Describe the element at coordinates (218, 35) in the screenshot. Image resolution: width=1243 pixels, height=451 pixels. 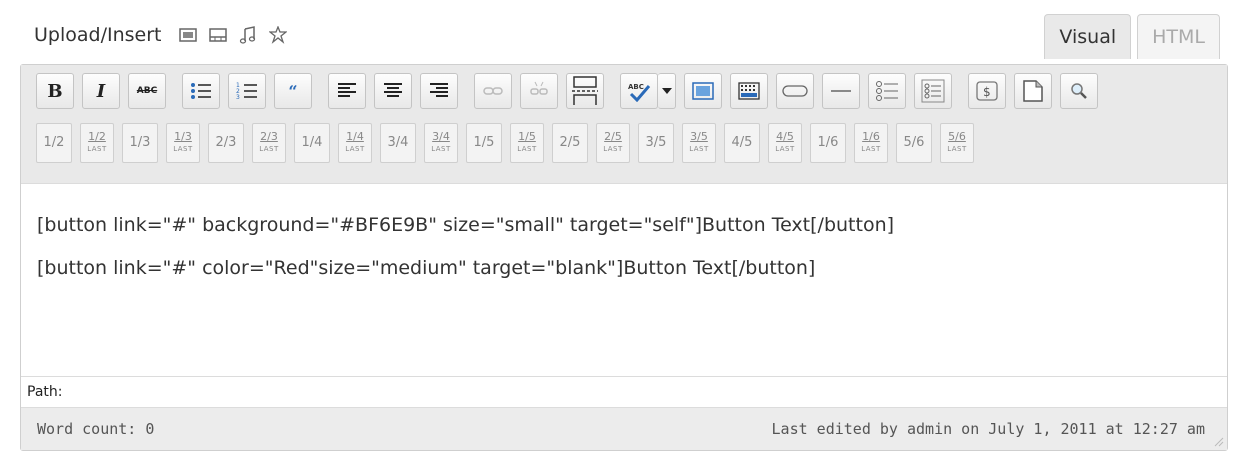
I see `video-icon` at that location.